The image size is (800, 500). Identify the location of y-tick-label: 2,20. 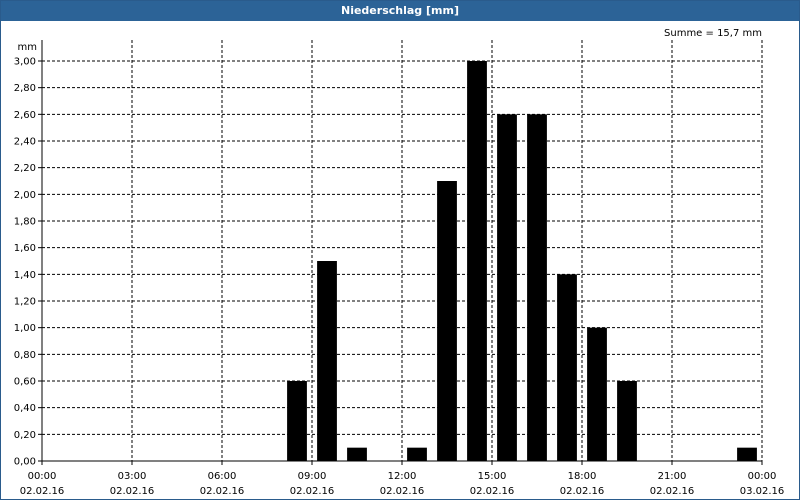
(25, 168).